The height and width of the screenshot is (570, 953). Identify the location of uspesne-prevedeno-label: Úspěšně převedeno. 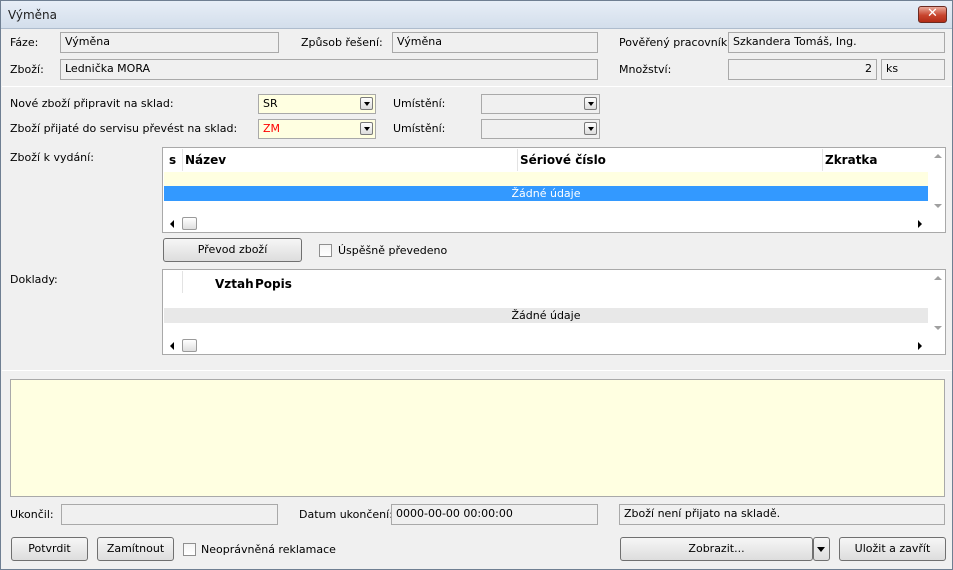
(393, 250).